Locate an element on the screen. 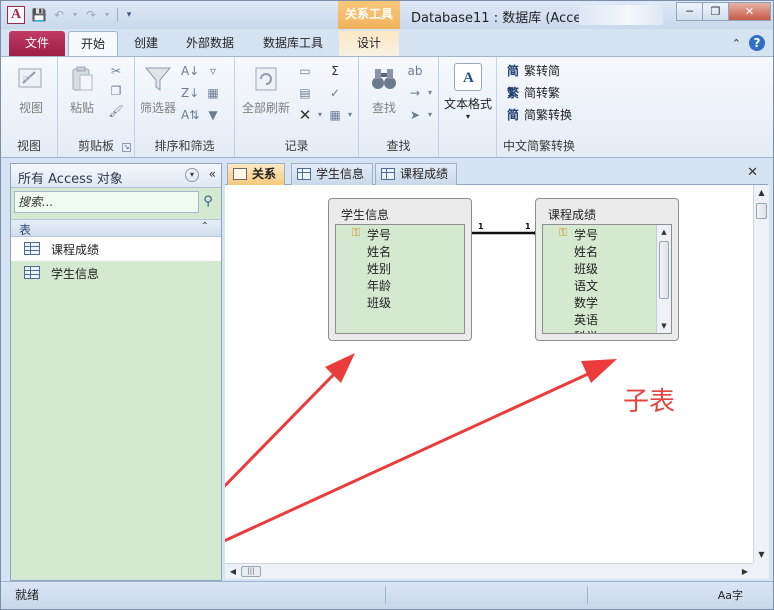  group-view: 视图 视图 is located at coordinates (29, 107).